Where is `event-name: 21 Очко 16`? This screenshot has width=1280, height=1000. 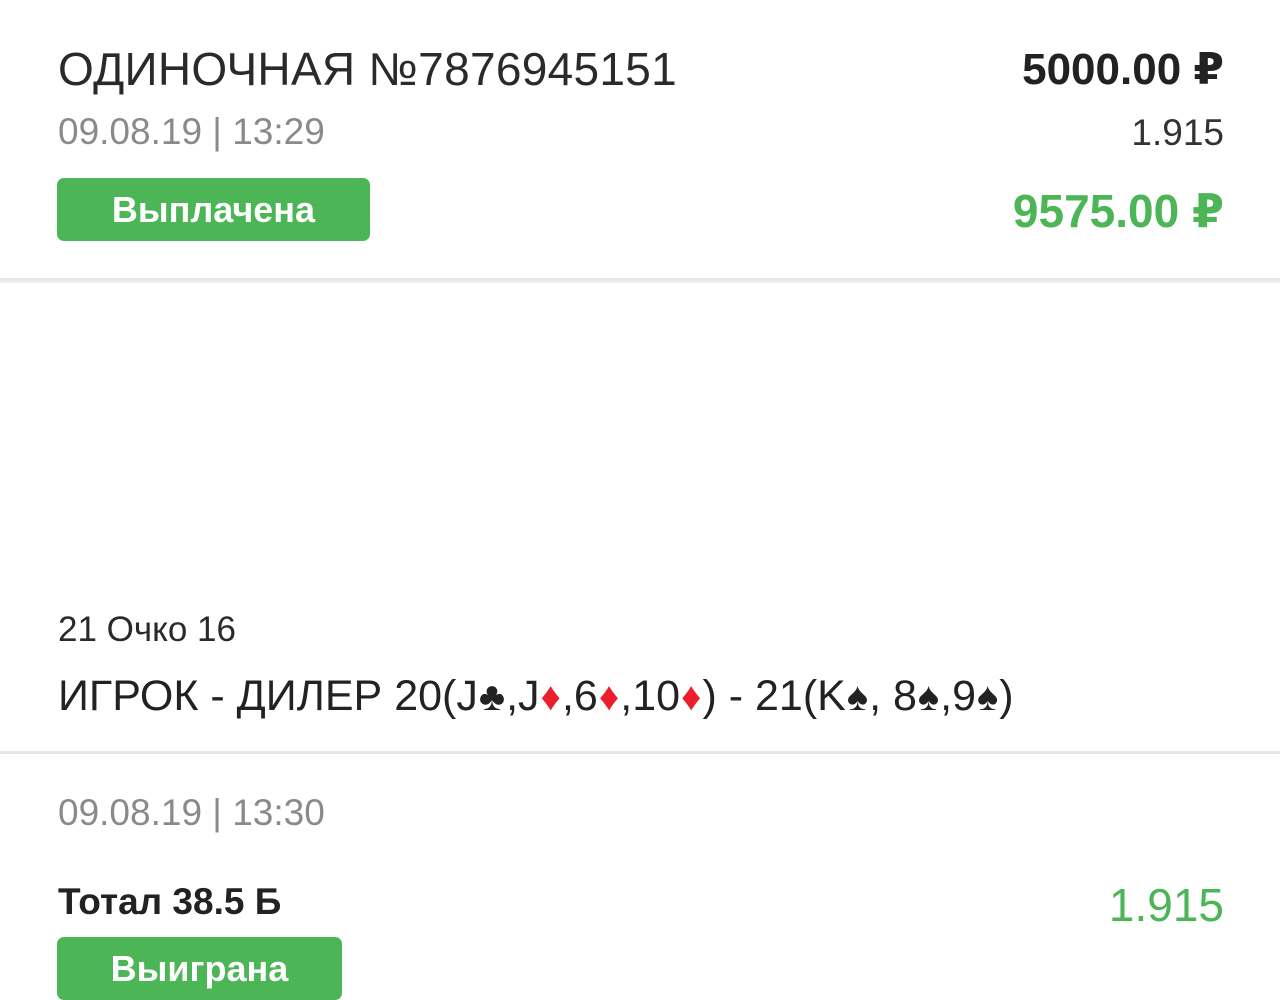 event-name: 21 Очко 16 is located at coordinates (147, 629).